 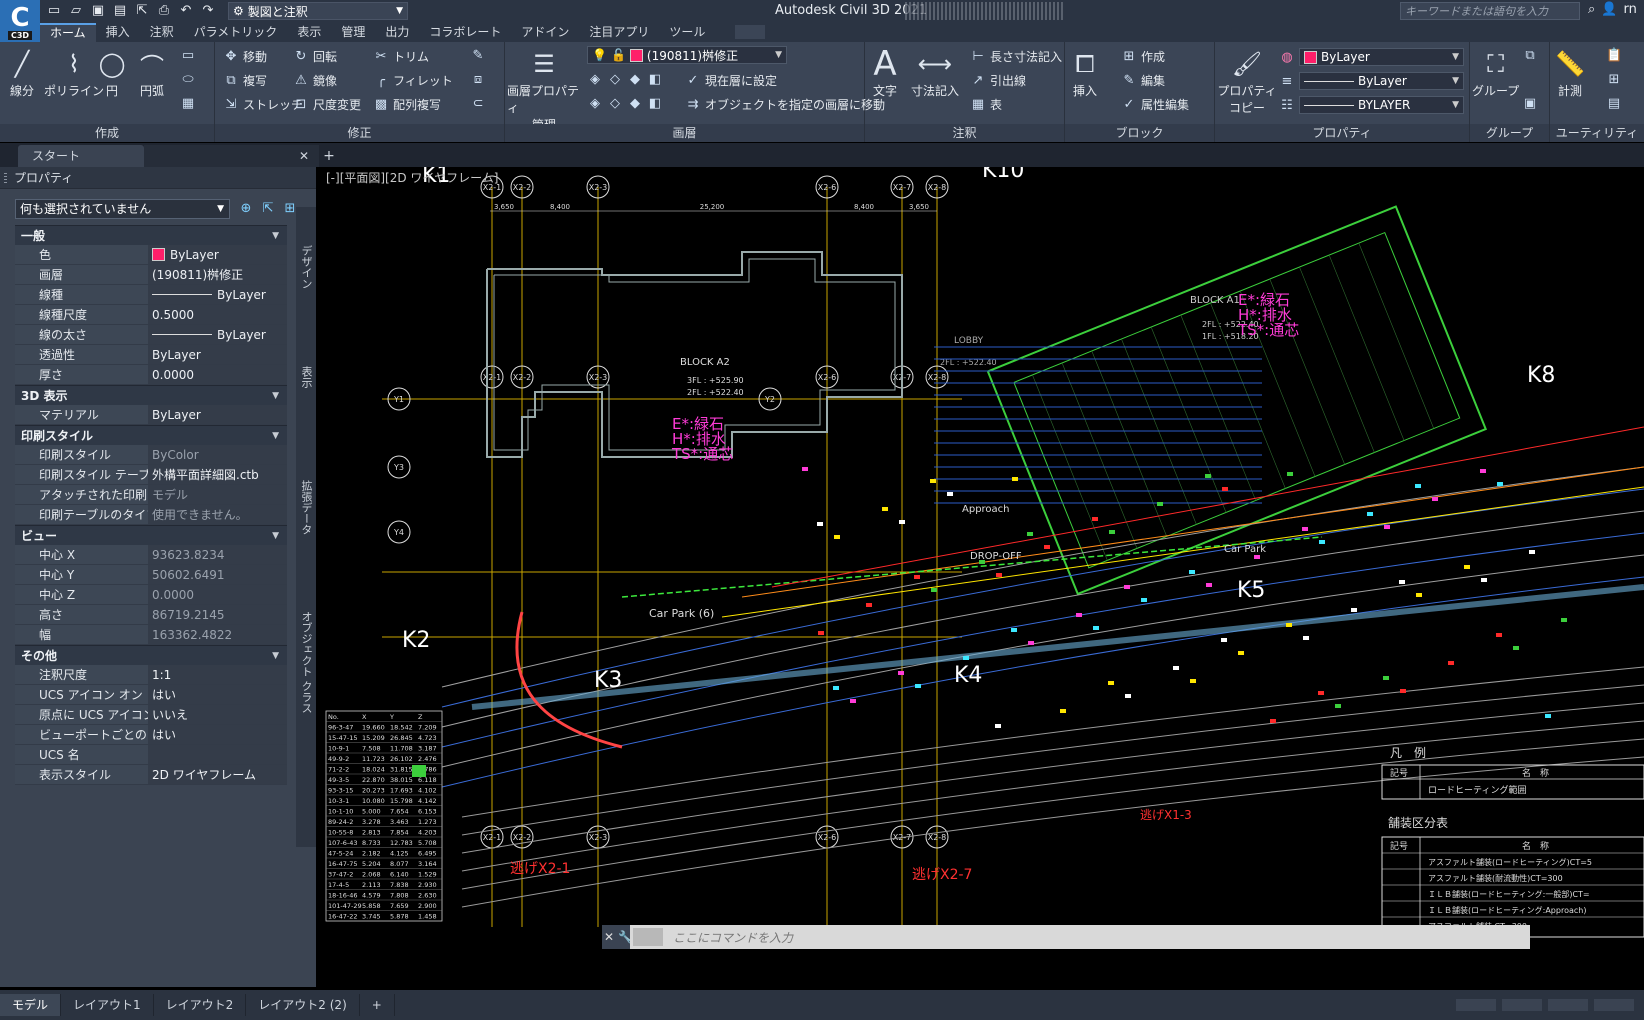 What do you see at coordinates (268, 209) in the screenshot?
I see `select-objects-icon: ⇱` at bounding box center [268, 209].